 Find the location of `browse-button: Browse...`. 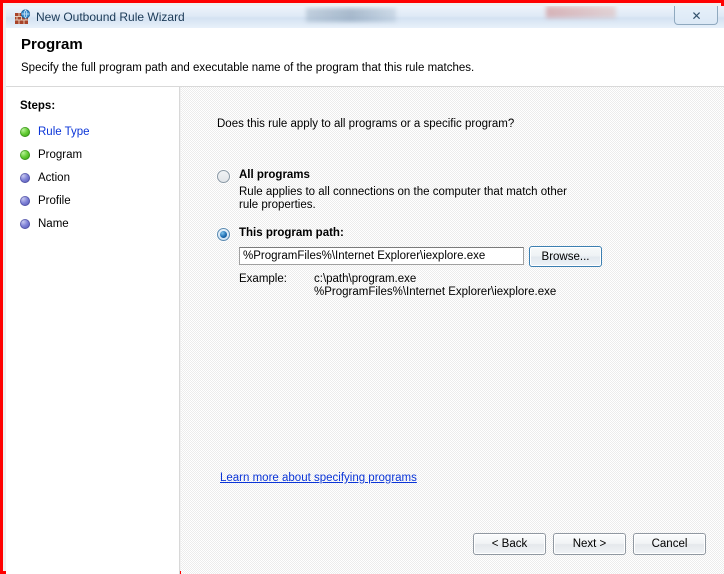

browse-button: Browse... is located at coordinates (565, 256).